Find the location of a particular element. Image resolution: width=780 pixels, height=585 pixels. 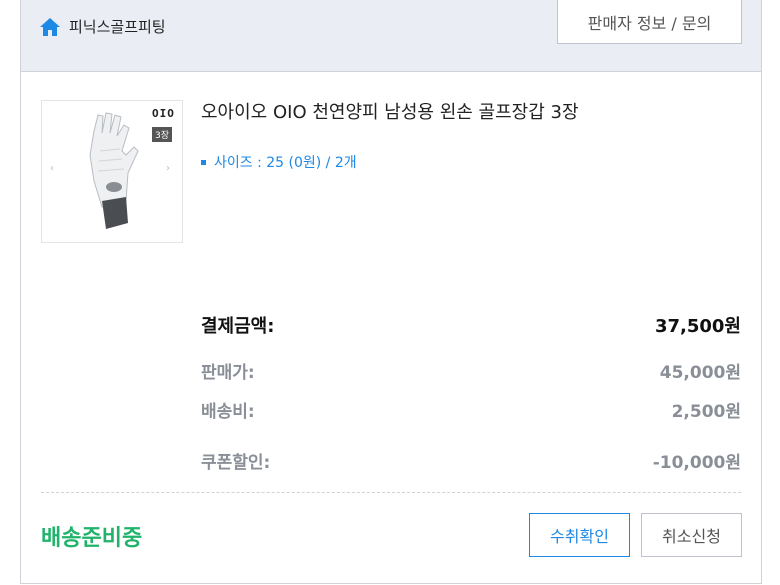

home-icon is located at coordinates (50, 27).